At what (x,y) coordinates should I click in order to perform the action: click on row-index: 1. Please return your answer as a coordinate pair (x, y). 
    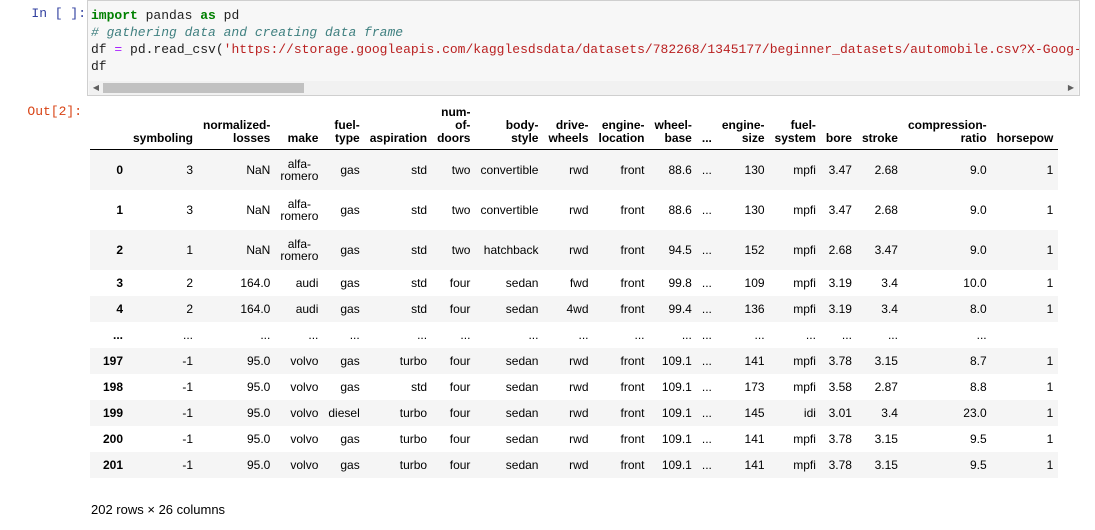
    Looking at the image, I should click on (119, 210).